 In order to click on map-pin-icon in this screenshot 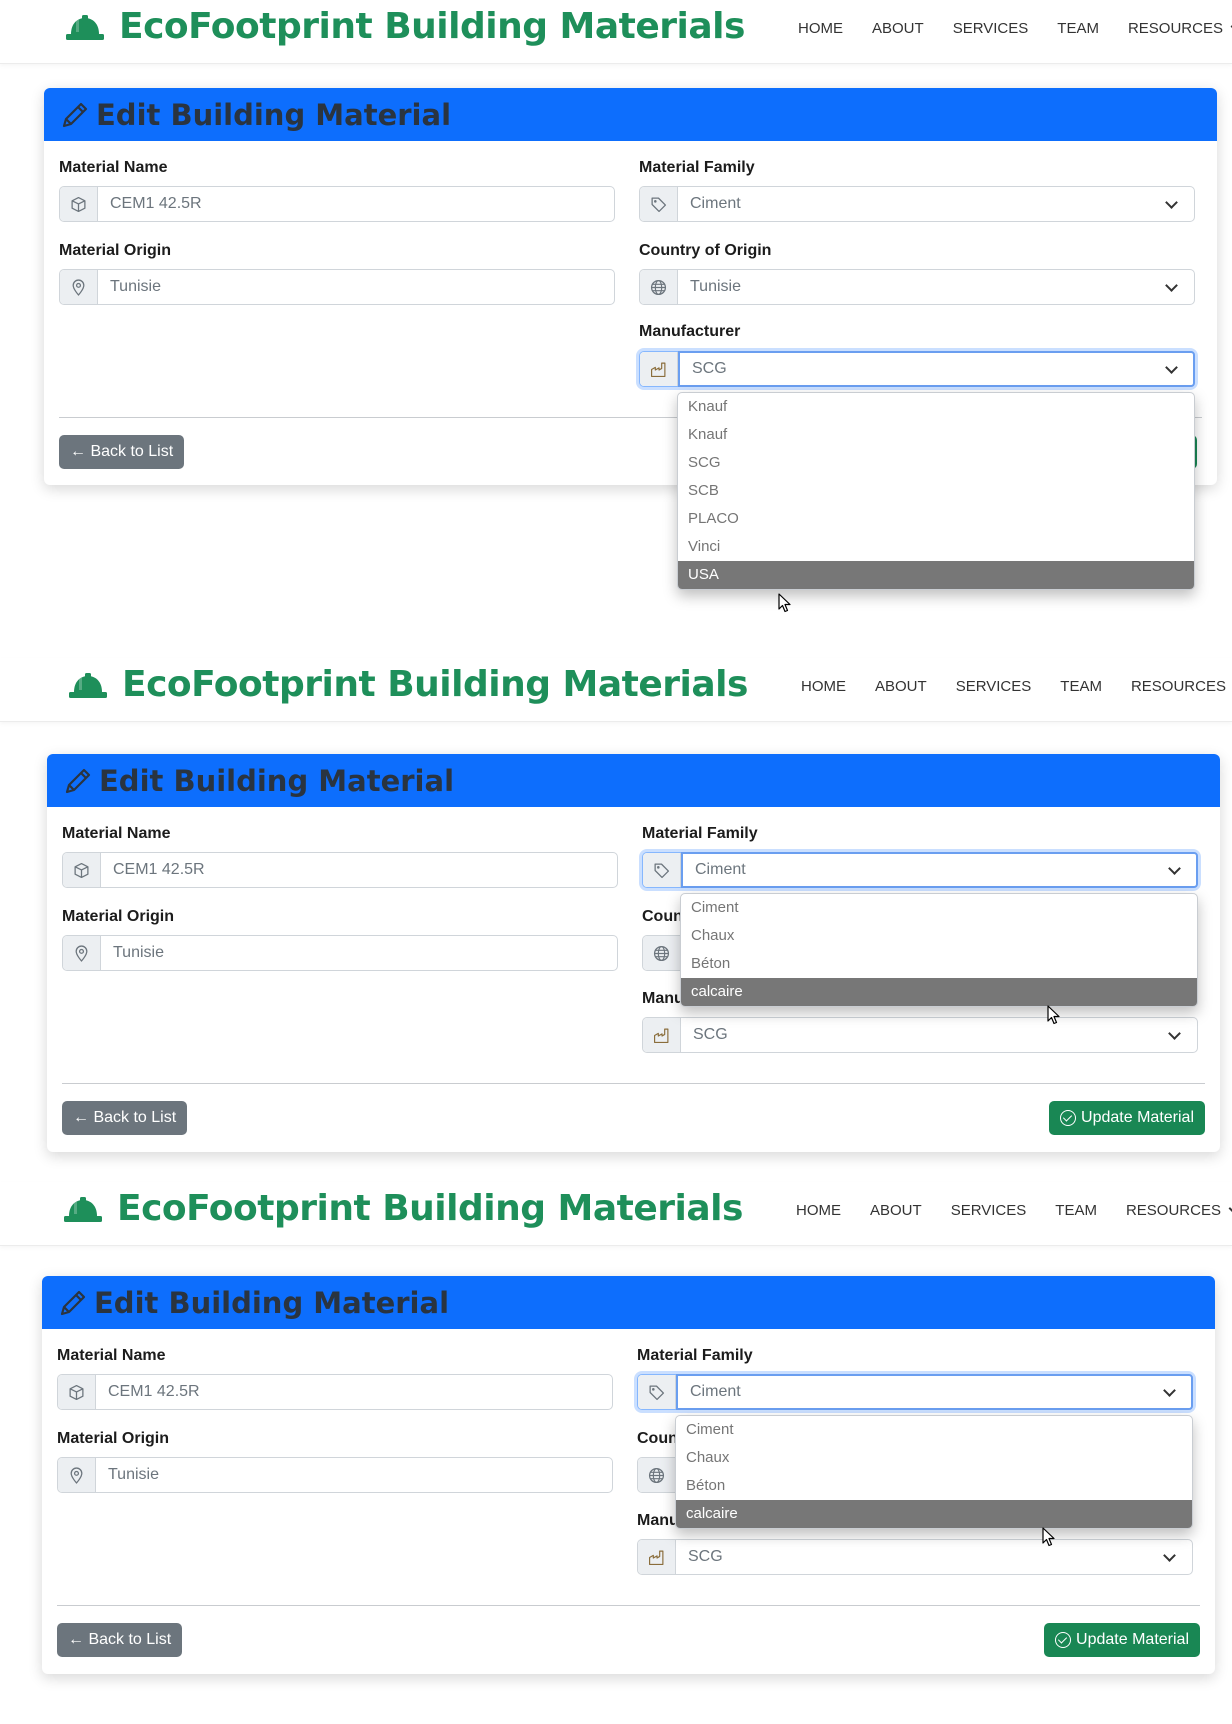, I will do `click(82, 953)`.